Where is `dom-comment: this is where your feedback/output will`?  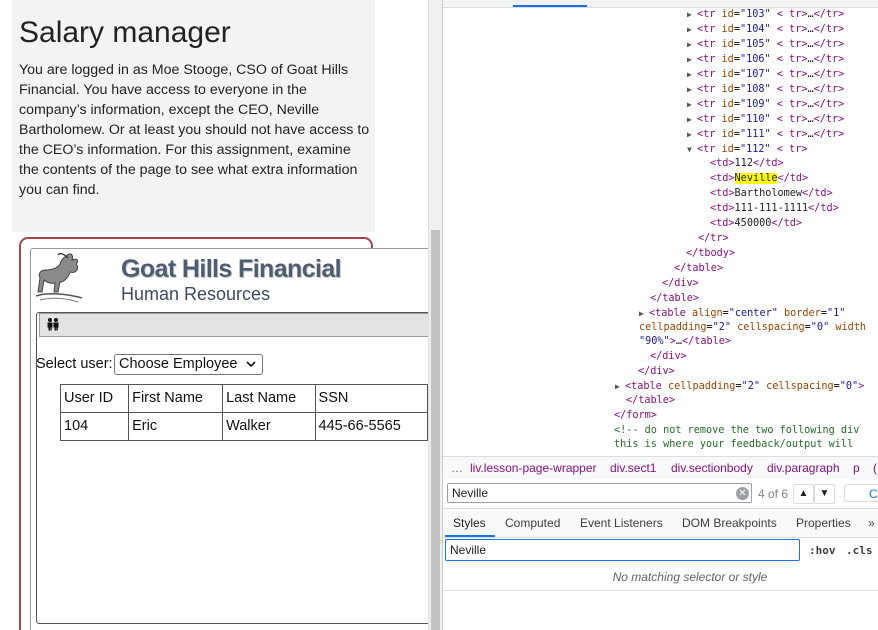 dom-comment: this is where your feedback/output will is located at coordinates (733, 444).